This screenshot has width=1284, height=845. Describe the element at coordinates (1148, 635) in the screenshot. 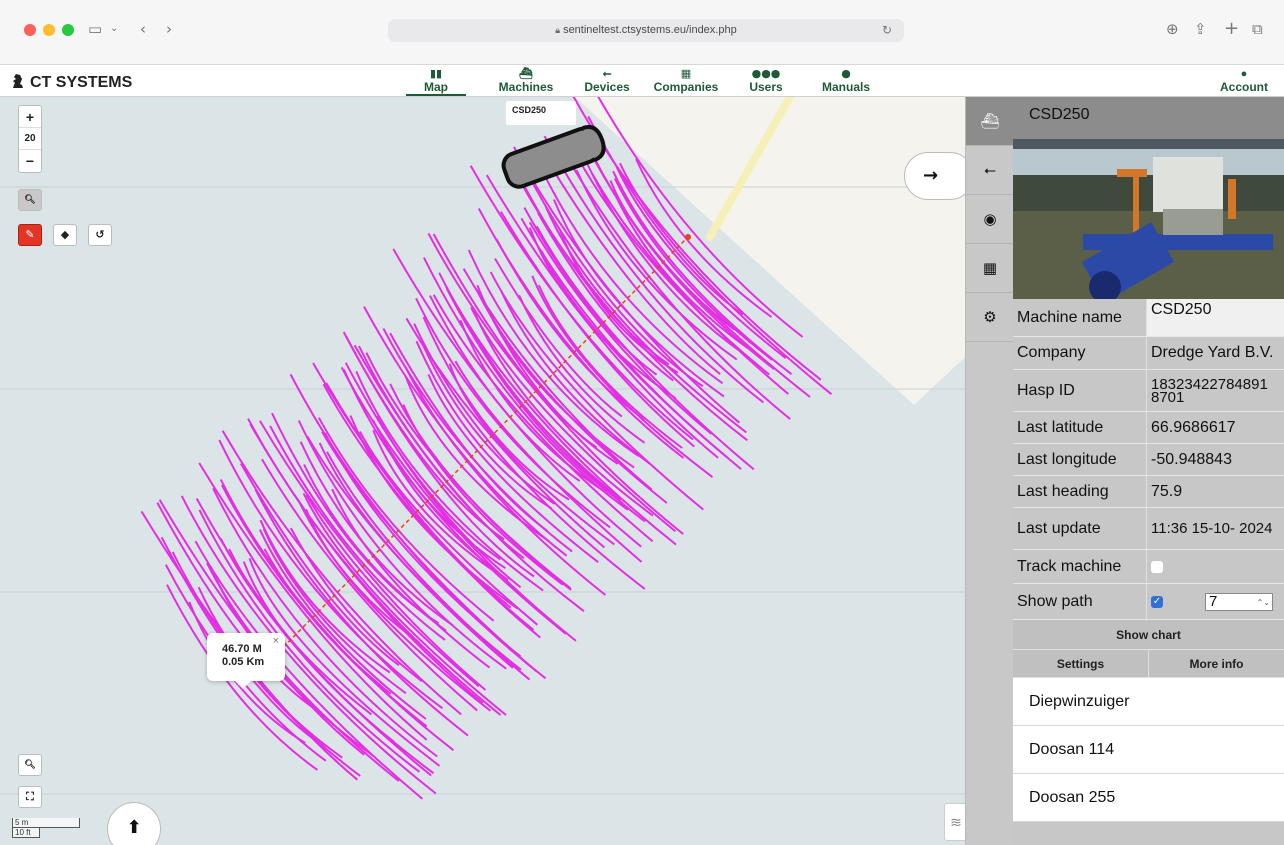

I see `show-chart-button: Show chart` at that location.